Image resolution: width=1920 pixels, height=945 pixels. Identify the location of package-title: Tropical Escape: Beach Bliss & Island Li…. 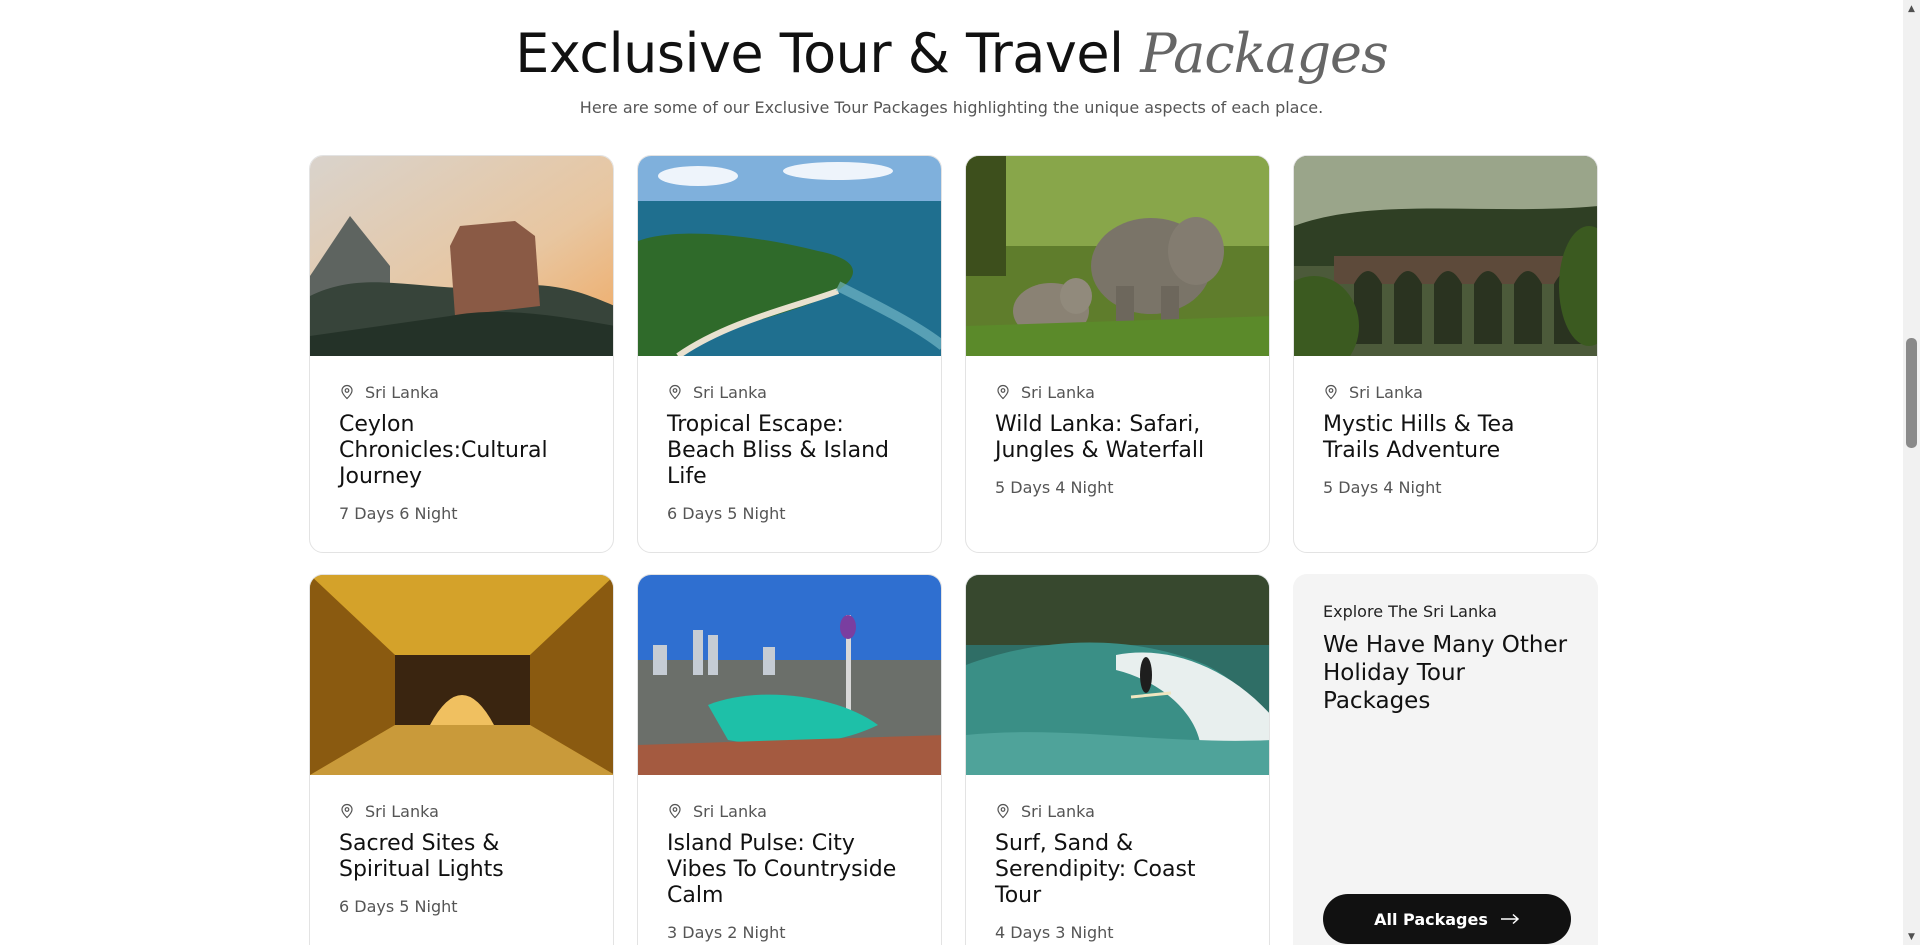
(790, 451).